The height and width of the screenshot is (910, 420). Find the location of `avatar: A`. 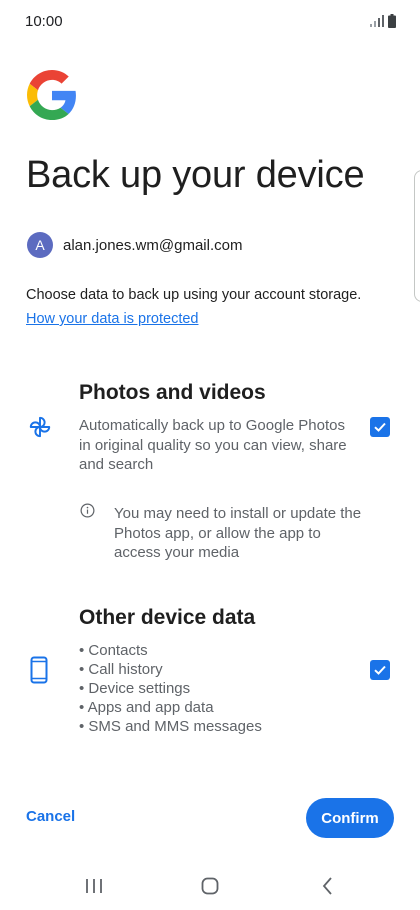

avatar: A is located at coordinates (40, 245).